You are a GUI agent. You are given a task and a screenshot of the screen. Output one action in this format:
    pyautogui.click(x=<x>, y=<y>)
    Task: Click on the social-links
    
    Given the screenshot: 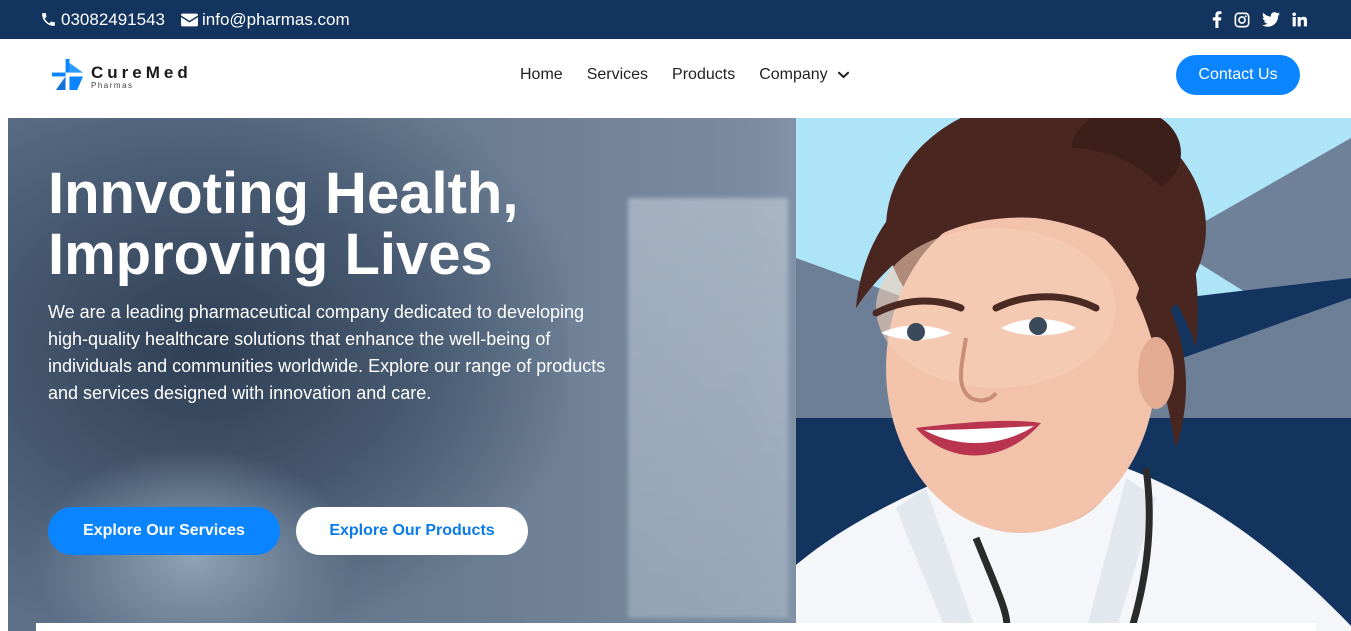 What is the action you would take?
    pyautogui.click(x=1261, y=19)
    